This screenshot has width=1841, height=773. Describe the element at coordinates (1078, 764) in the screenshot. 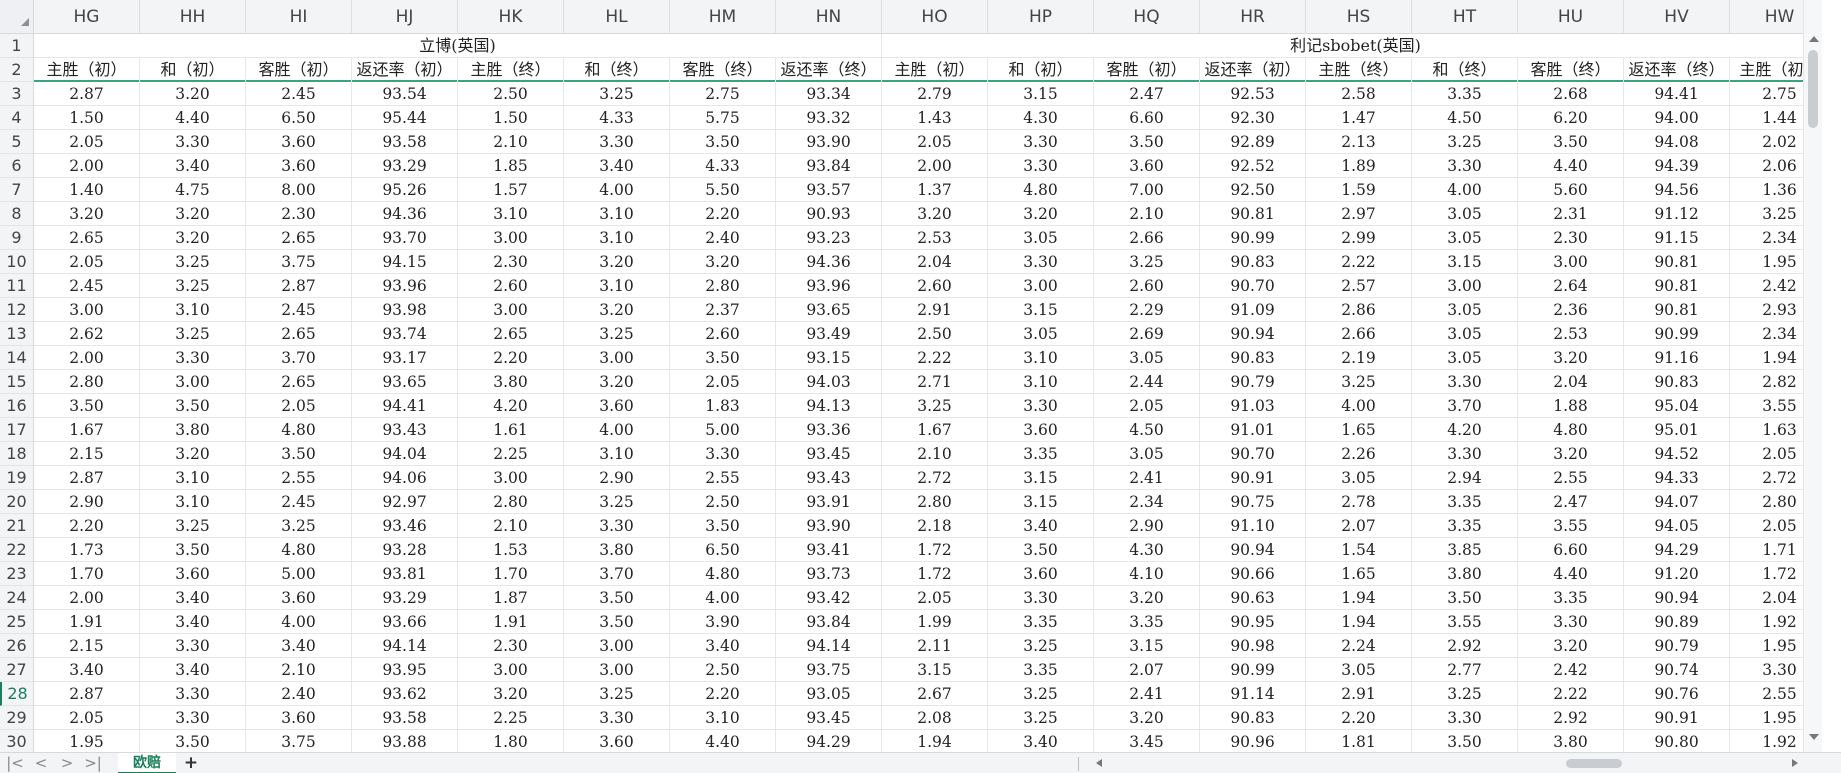

I see `tab-scroll-divider` at that location.